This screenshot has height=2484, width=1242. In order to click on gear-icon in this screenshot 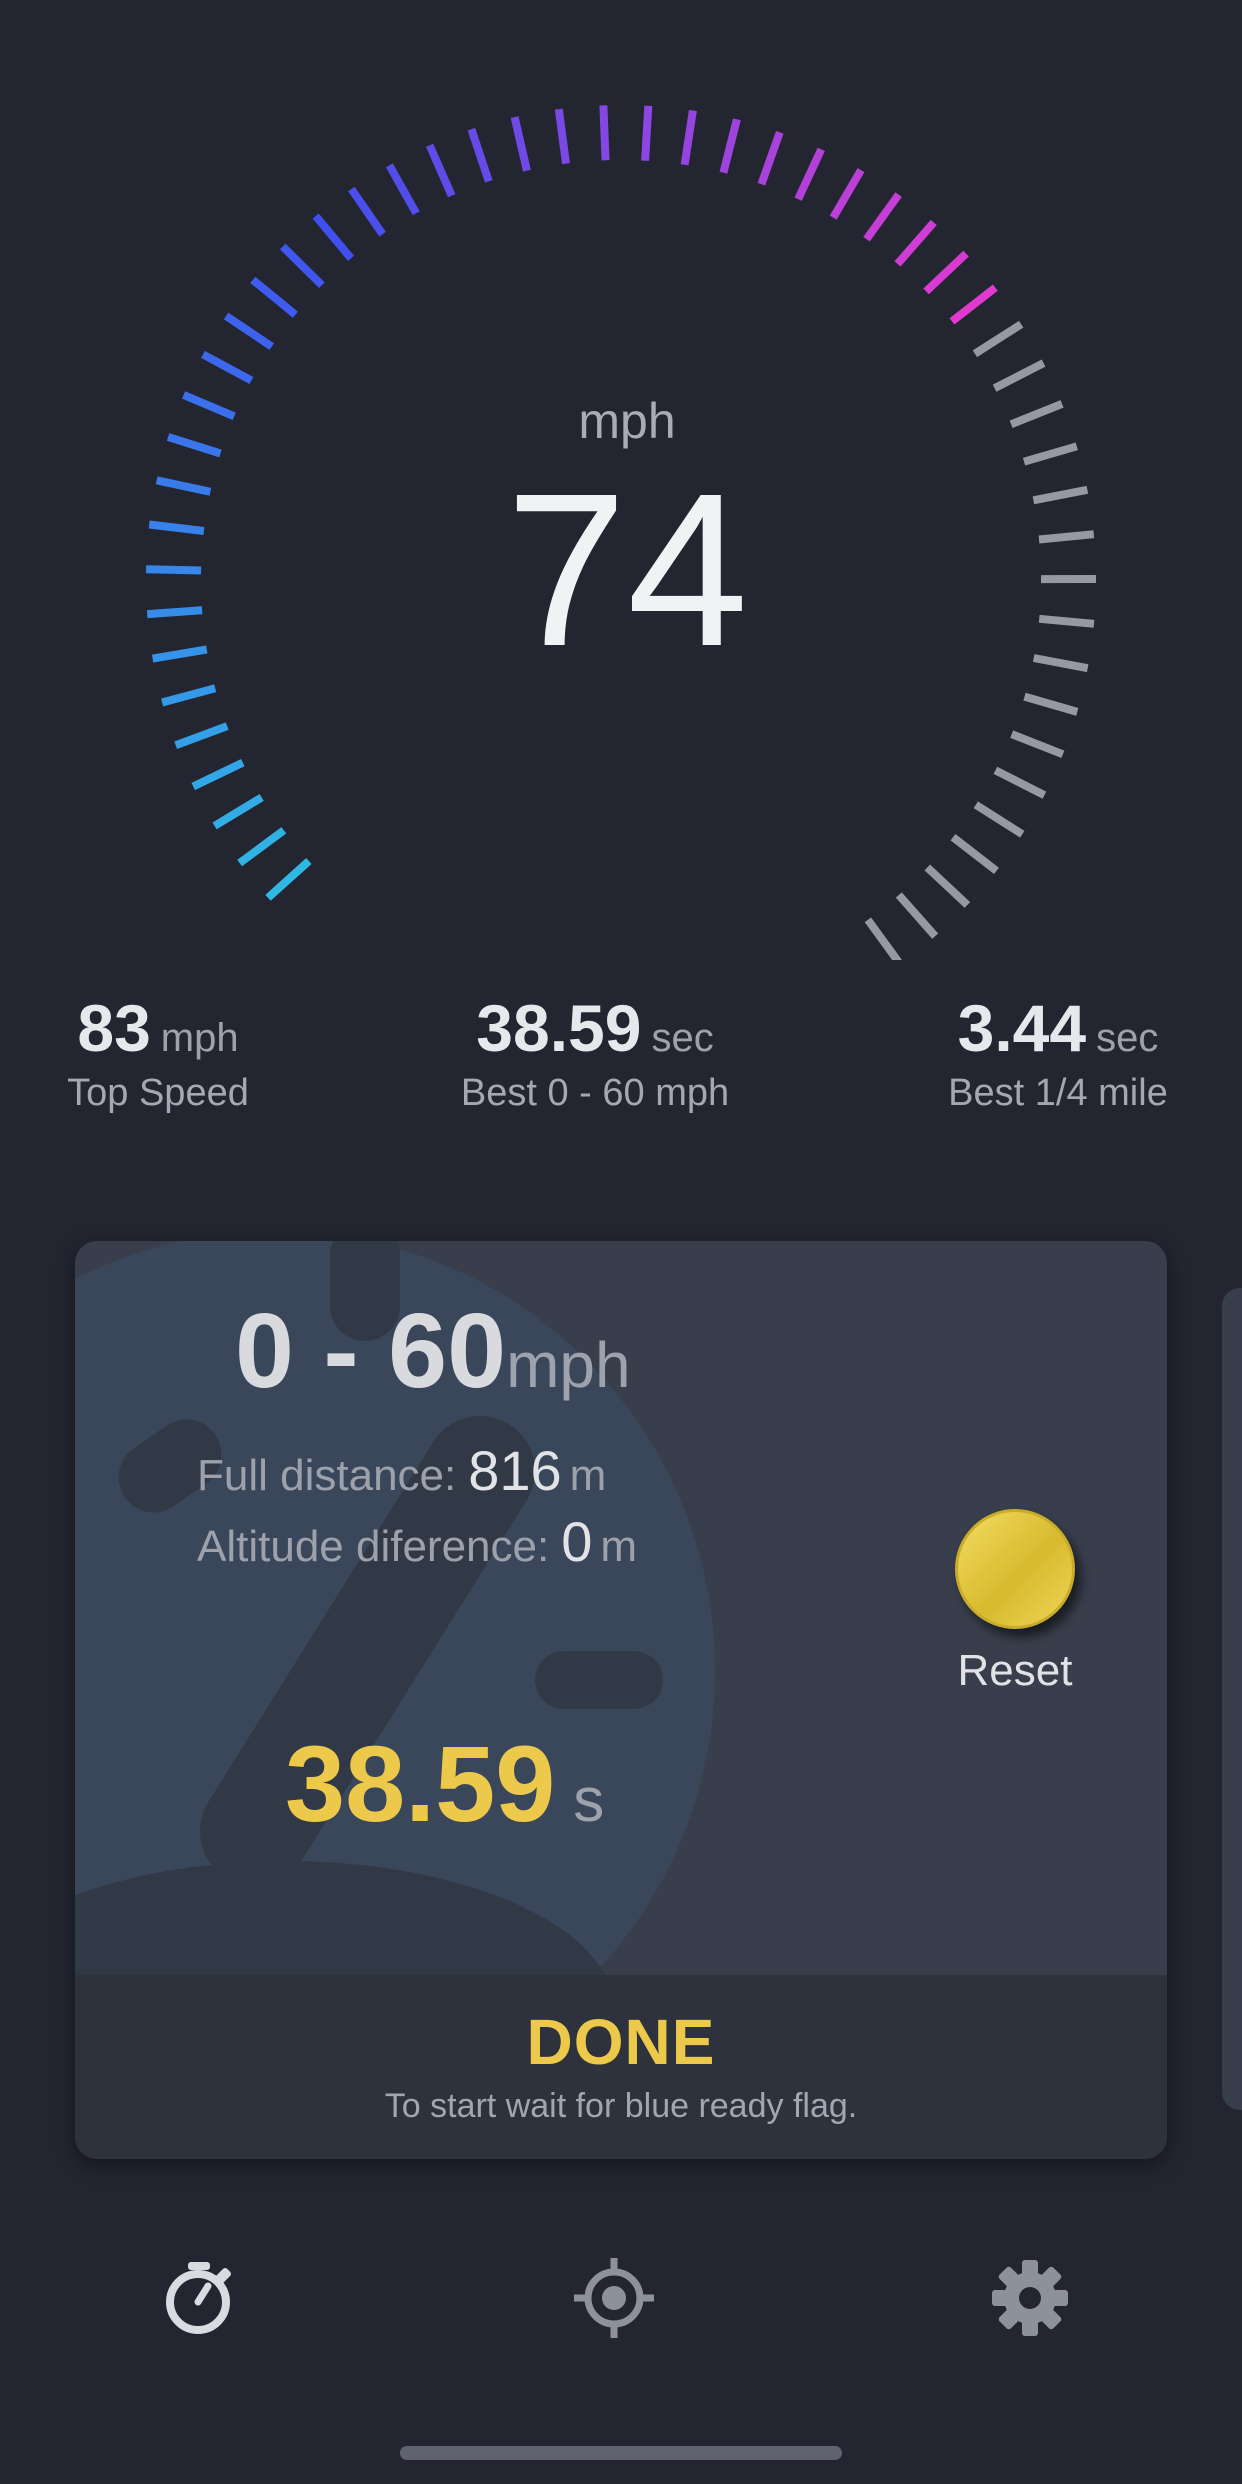, I will do `click(1030, 2298)`.